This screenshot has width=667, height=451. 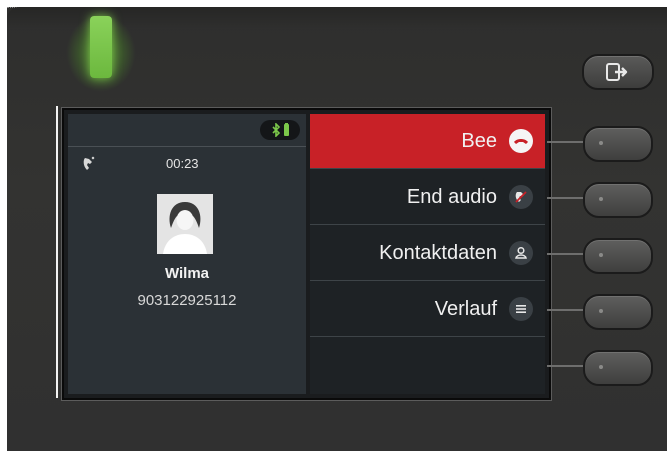 I want to click on menu-item-empty, so click(x=427, y=365).